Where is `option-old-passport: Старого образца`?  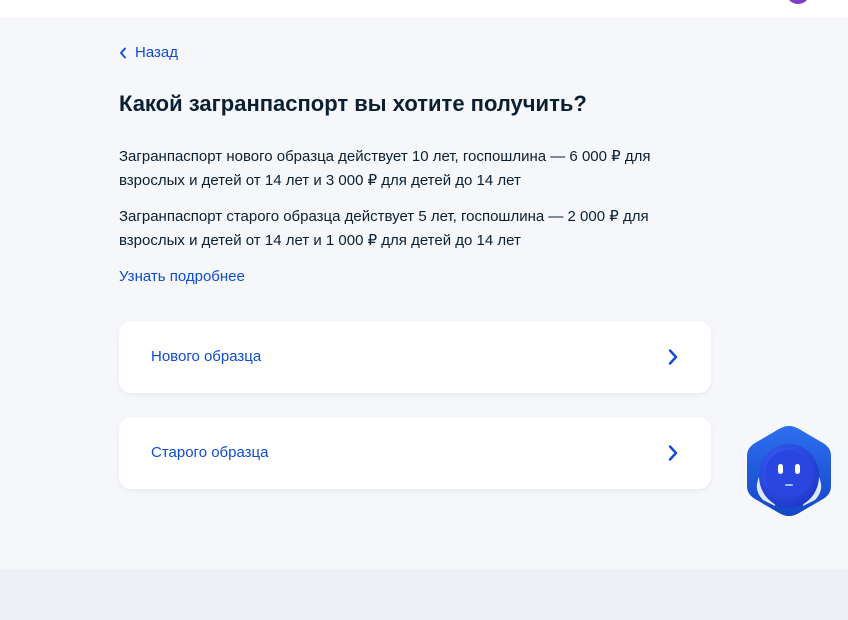
option-old-passport: Старого образца is located at coordinates (415, 453).